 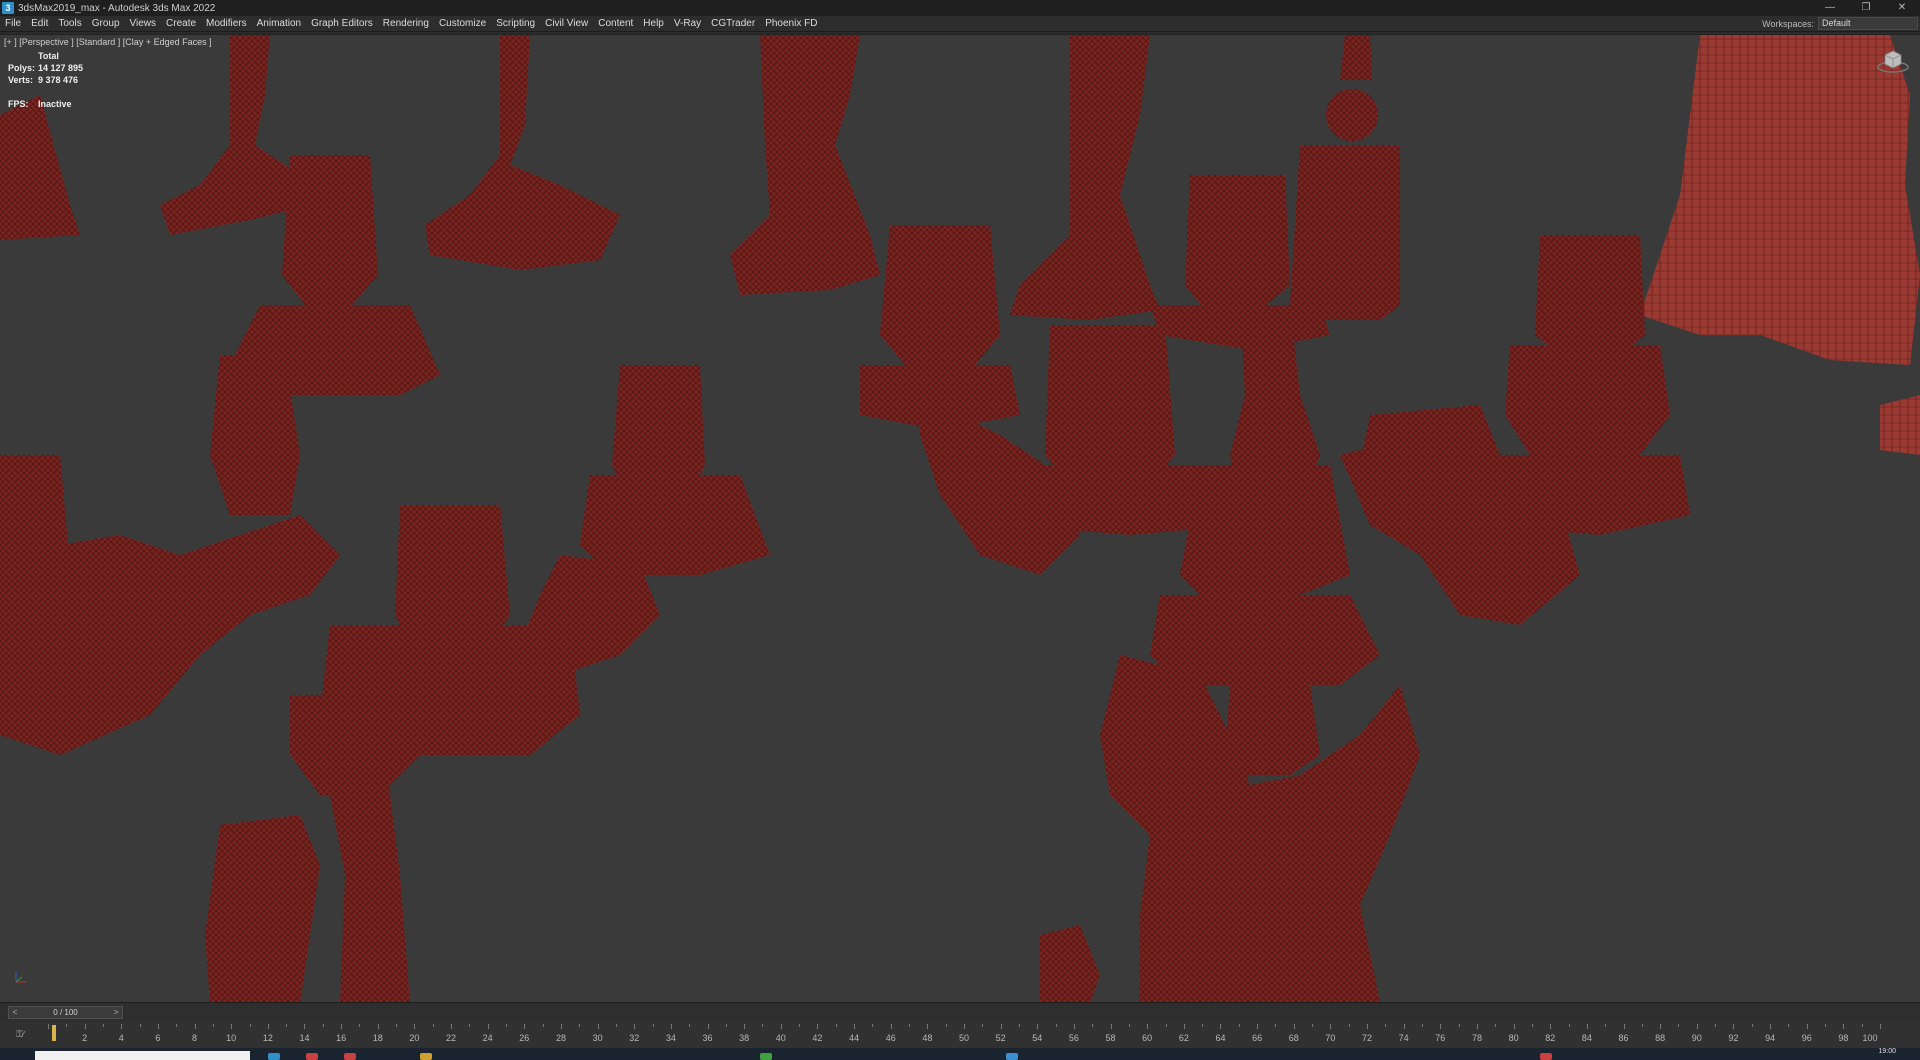 I want to click on frame-tick-label: 84, so click(x=1586, y=1038).